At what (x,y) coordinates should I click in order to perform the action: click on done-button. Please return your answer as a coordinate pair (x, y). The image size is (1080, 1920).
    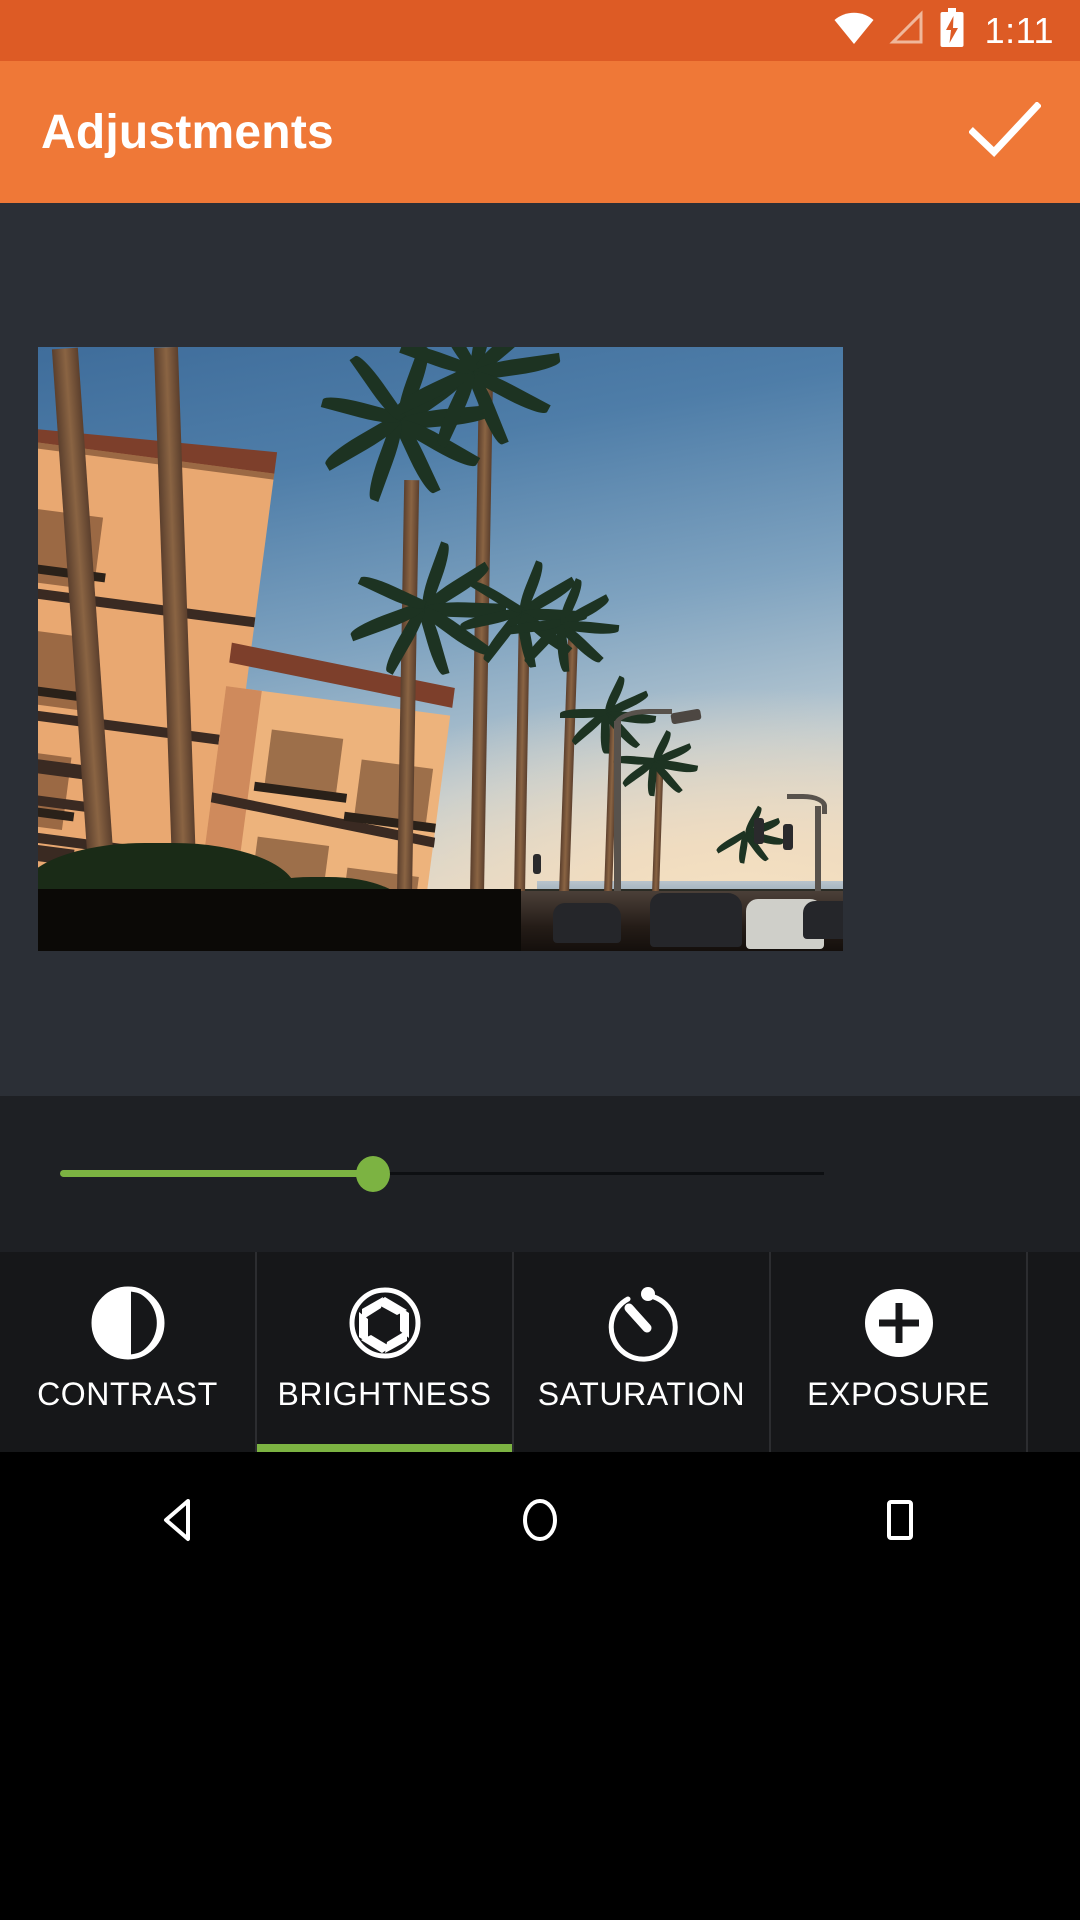
    Looking at the image, I should click on (1005, 132).